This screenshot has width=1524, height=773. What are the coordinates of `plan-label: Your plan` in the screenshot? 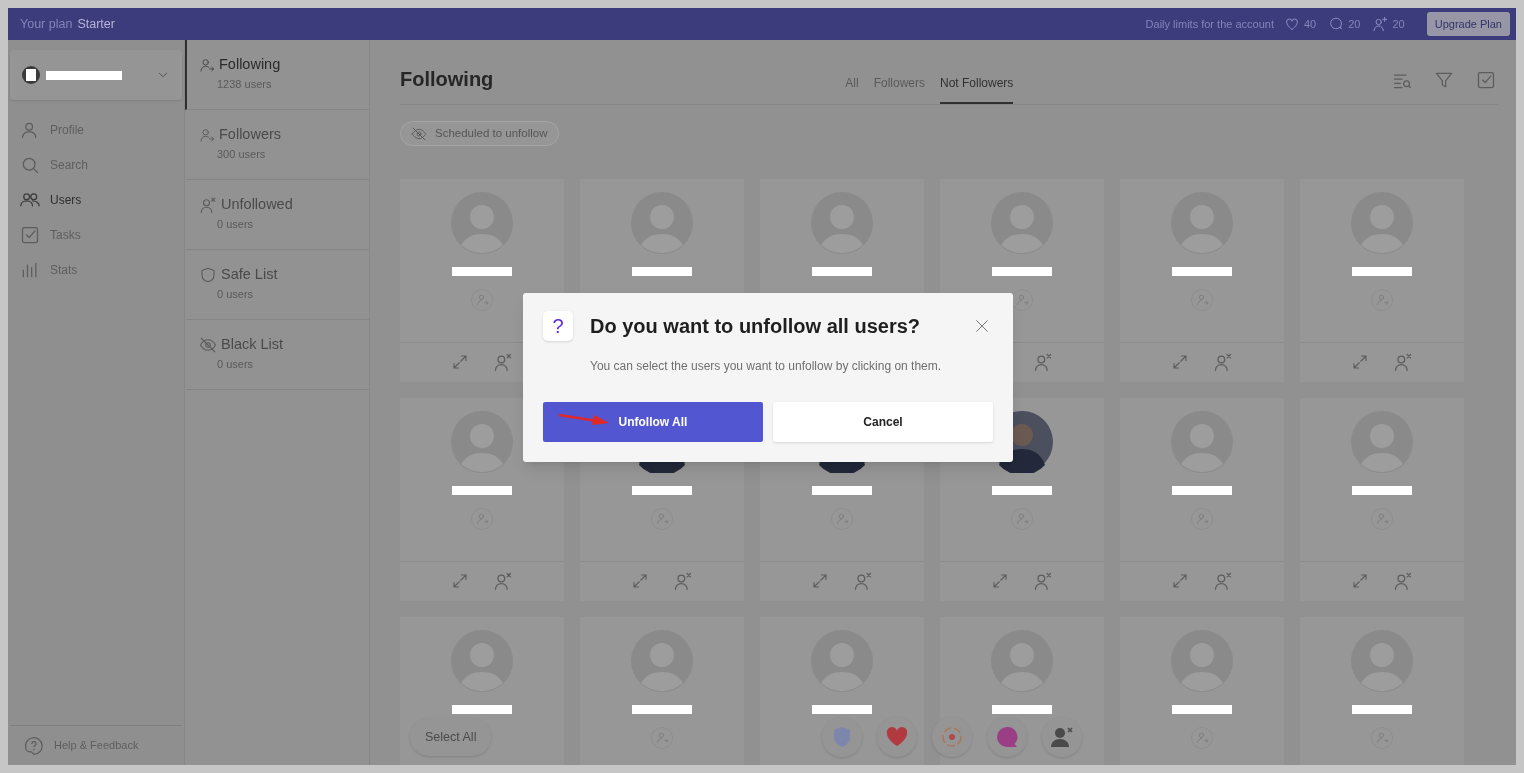 It's located at (46, 24).